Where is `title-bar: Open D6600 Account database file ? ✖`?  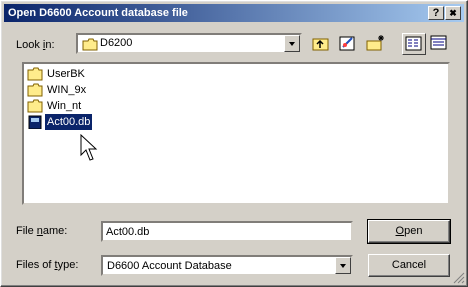 title-bar: Open D6600 Account database file ? ✖ is located at coordinates (234, 13).